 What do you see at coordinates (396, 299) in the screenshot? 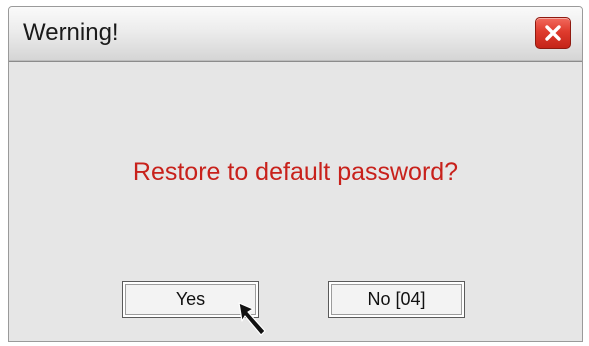
I see `no-button: No [04]` at bounding box center [396, 299].